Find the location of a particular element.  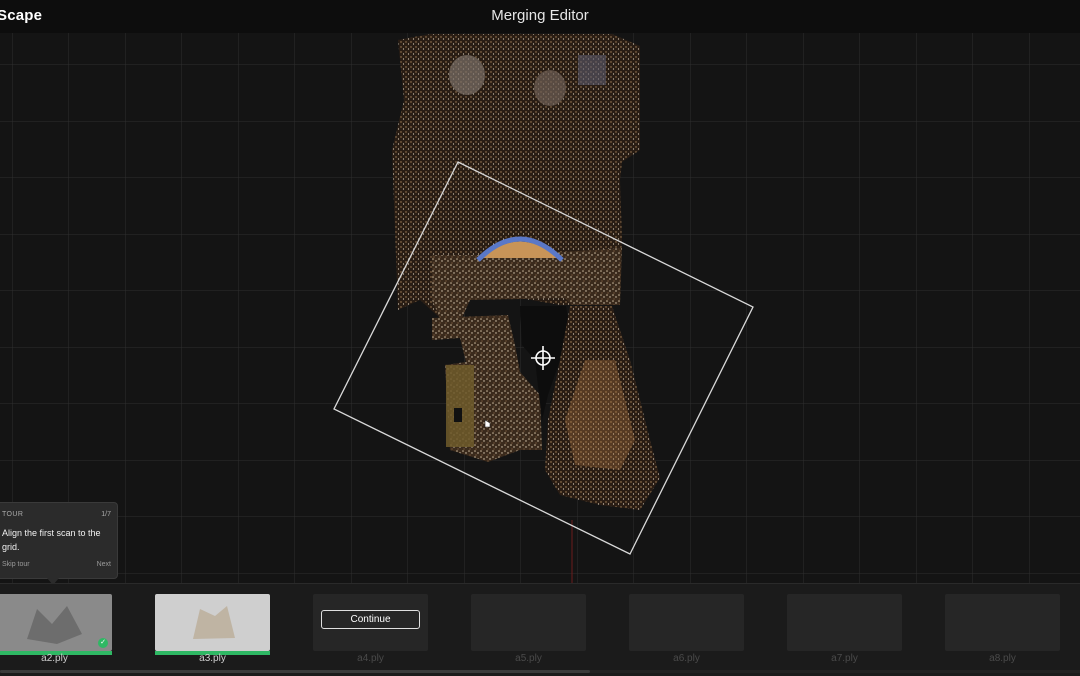

scan-label: a5.ply is located at coordinates (528, 658).